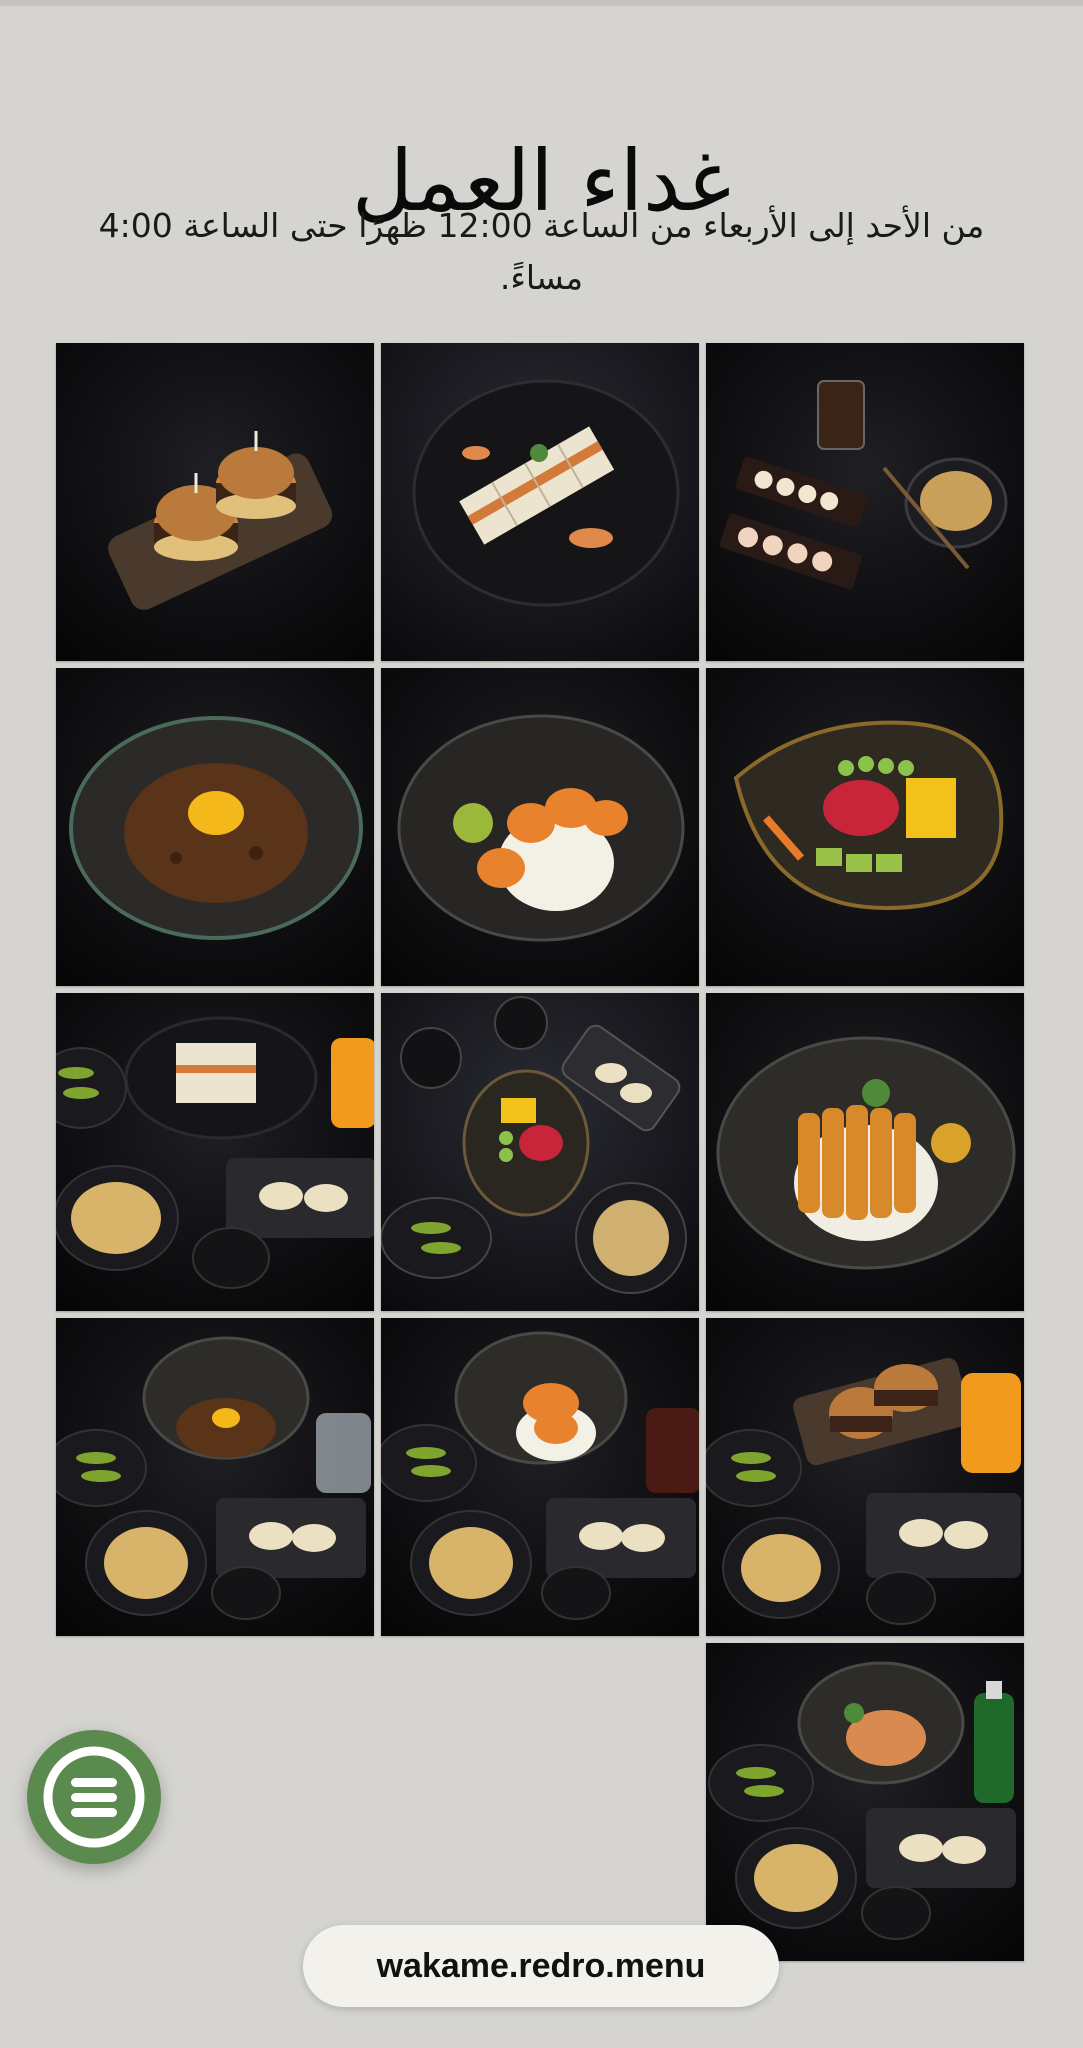 This screenshot has width=1083, height=2048. I want to click on menu-logo-icon, so click(94, 1797).